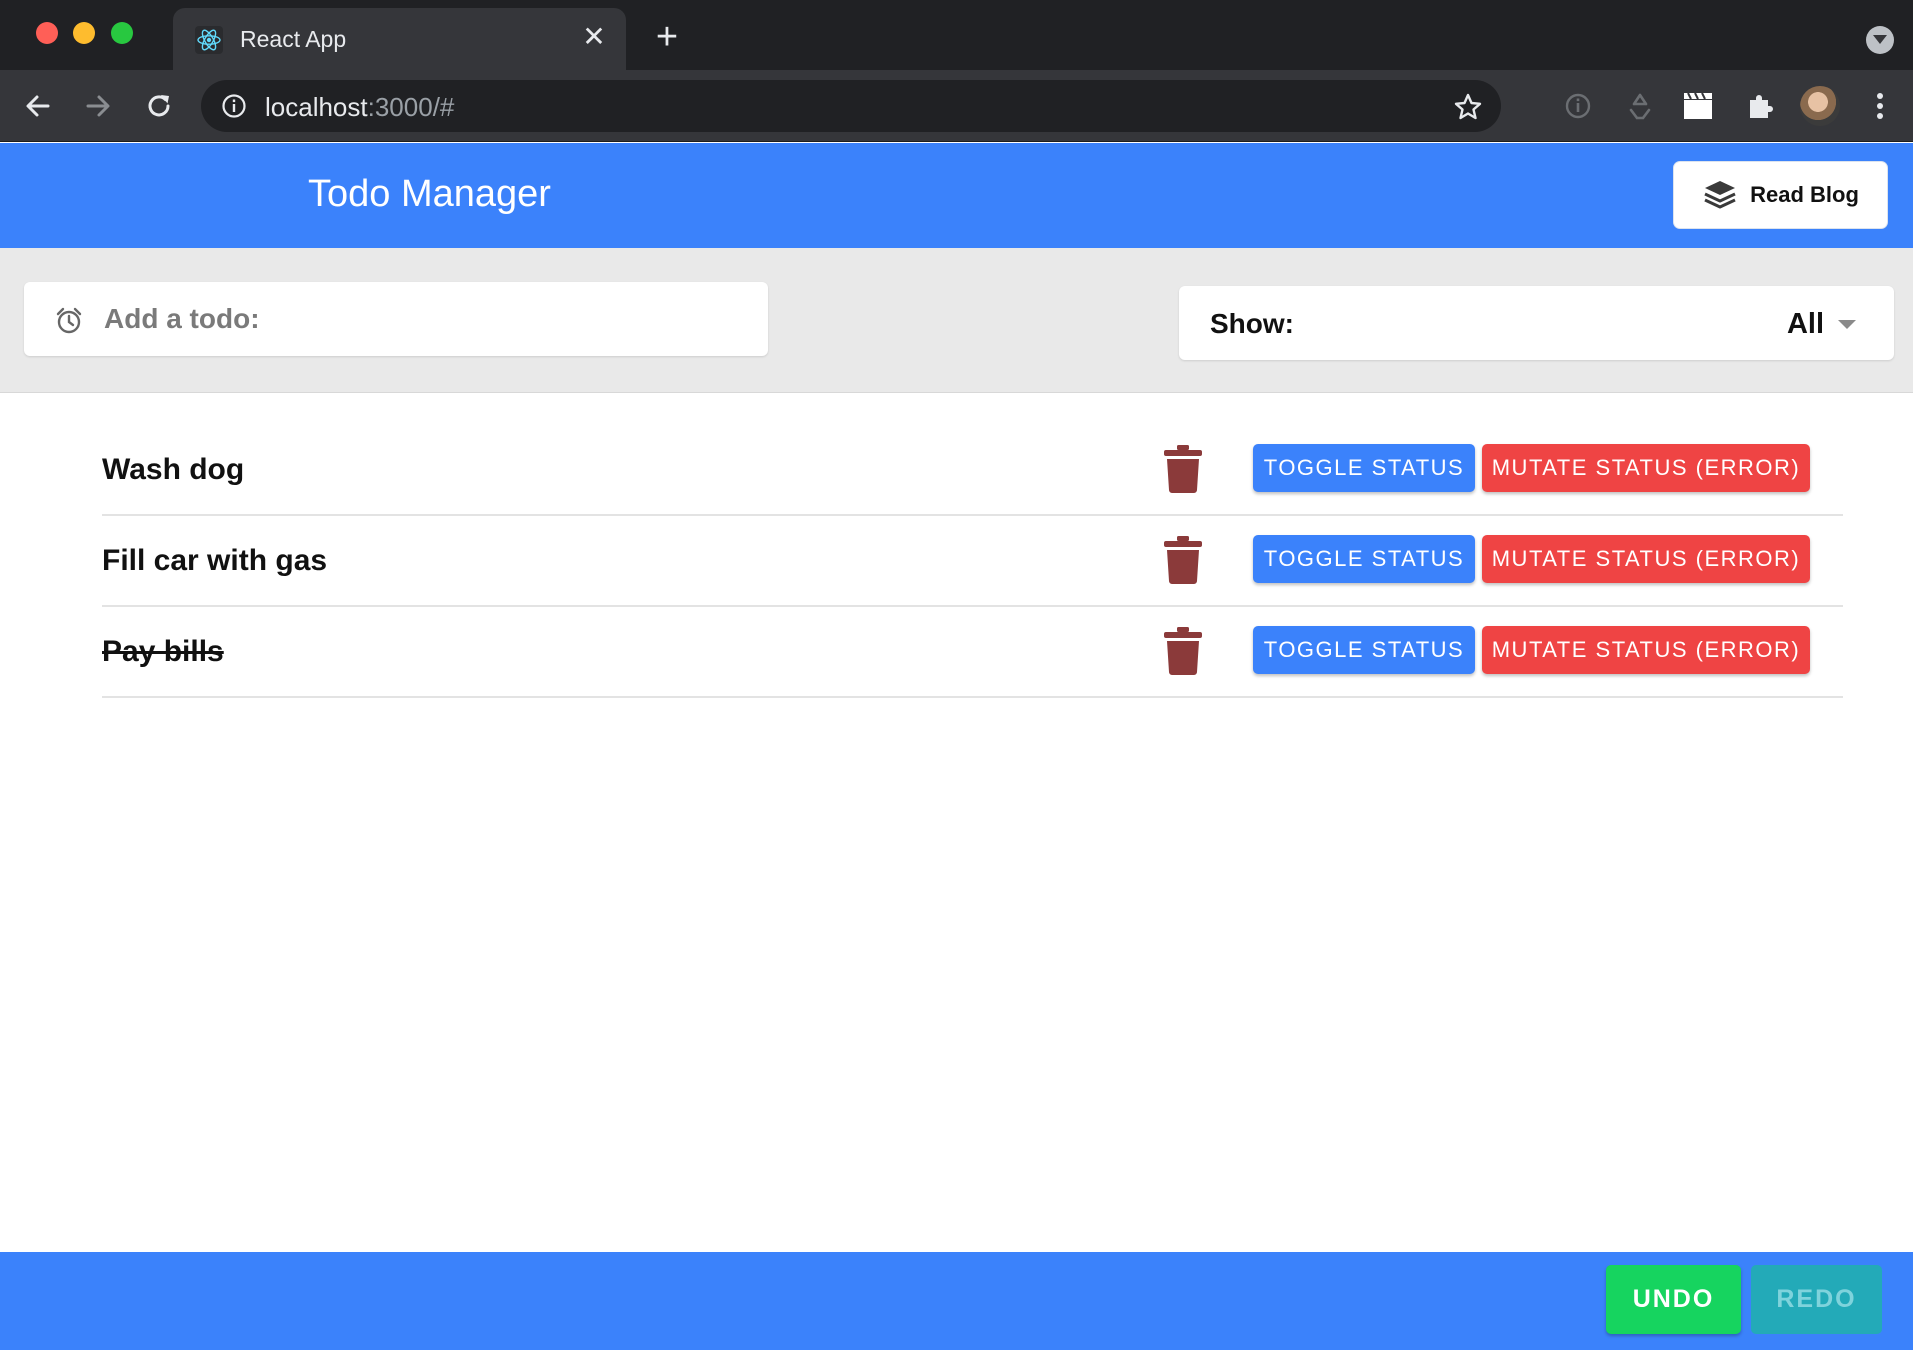 Image resolution: width=1913 pixels, height=1350 pixels. I want to click on app-header: Todo Manager Read Blog, so click(956, 195).